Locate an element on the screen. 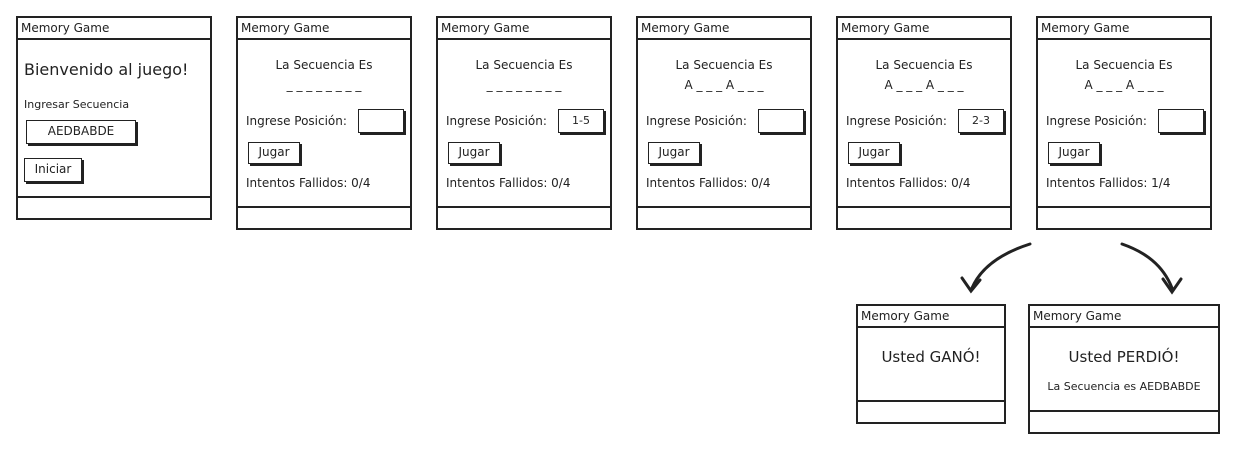 The image size is (1239, 450). won-window: Memory Game Usted GANÓ! is located at coordinates (931, 364).